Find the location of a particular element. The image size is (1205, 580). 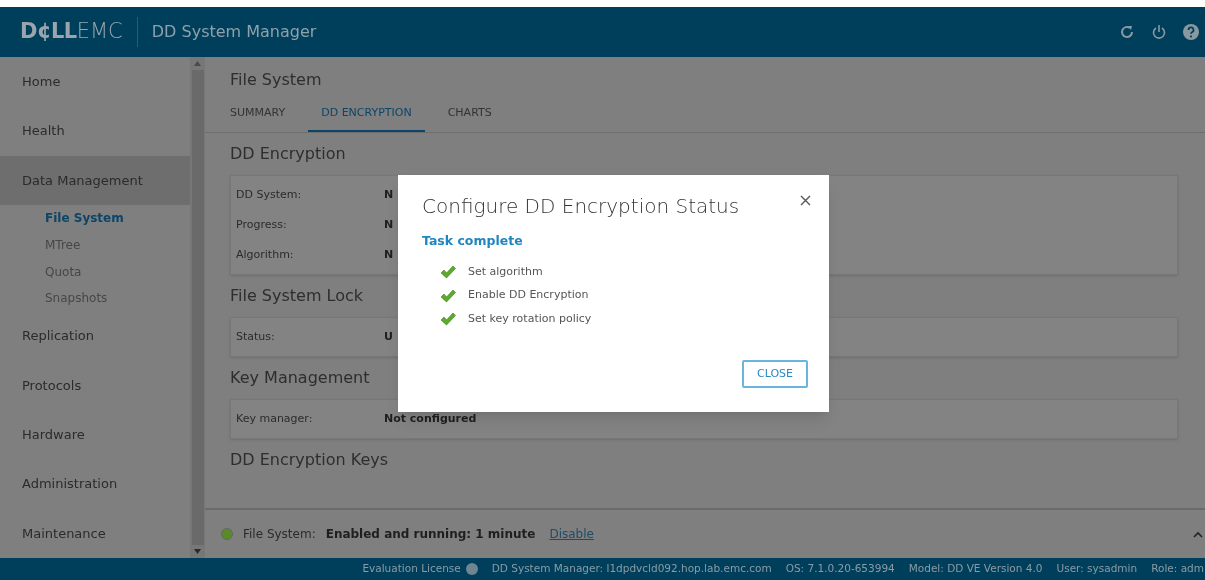

nav-subitem: Snapshots is located at coordinates (95, 298).